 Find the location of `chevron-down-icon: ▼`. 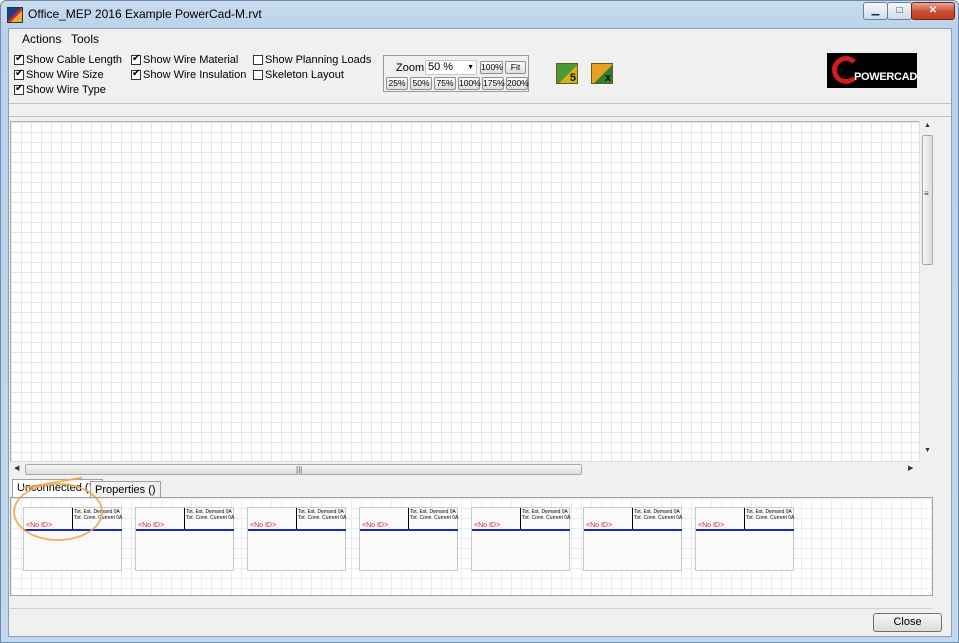

chevron-down-icon: ▼ is located at coordinates (470, 67).